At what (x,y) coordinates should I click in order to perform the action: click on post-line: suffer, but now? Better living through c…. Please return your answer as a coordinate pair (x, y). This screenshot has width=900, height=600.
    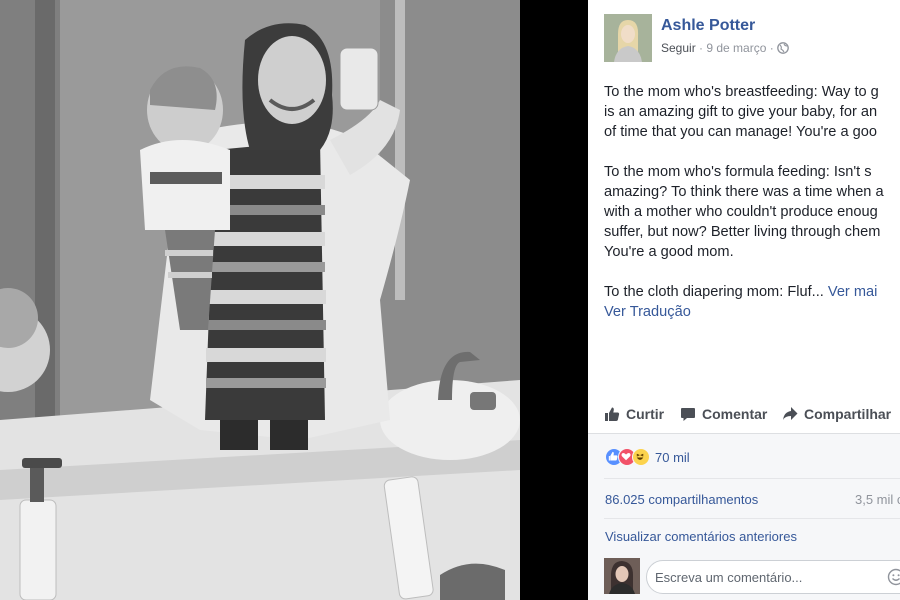
    Looking at the image, I should click on (742, 232).